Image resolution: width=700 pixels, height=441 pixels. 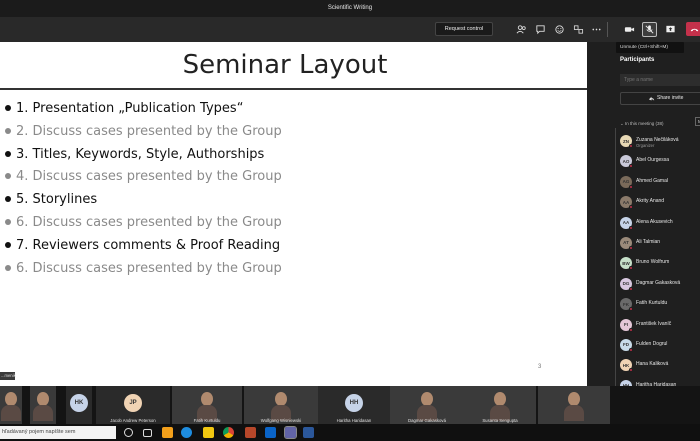 I want to click on powerpoint-icon, so click(x=250, y=432).